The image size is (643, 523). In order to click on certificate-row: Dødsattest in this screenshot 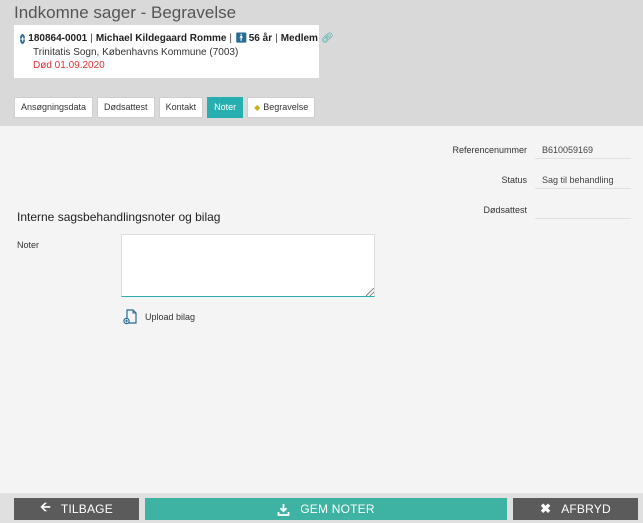, I will do `click(535, 210)`.